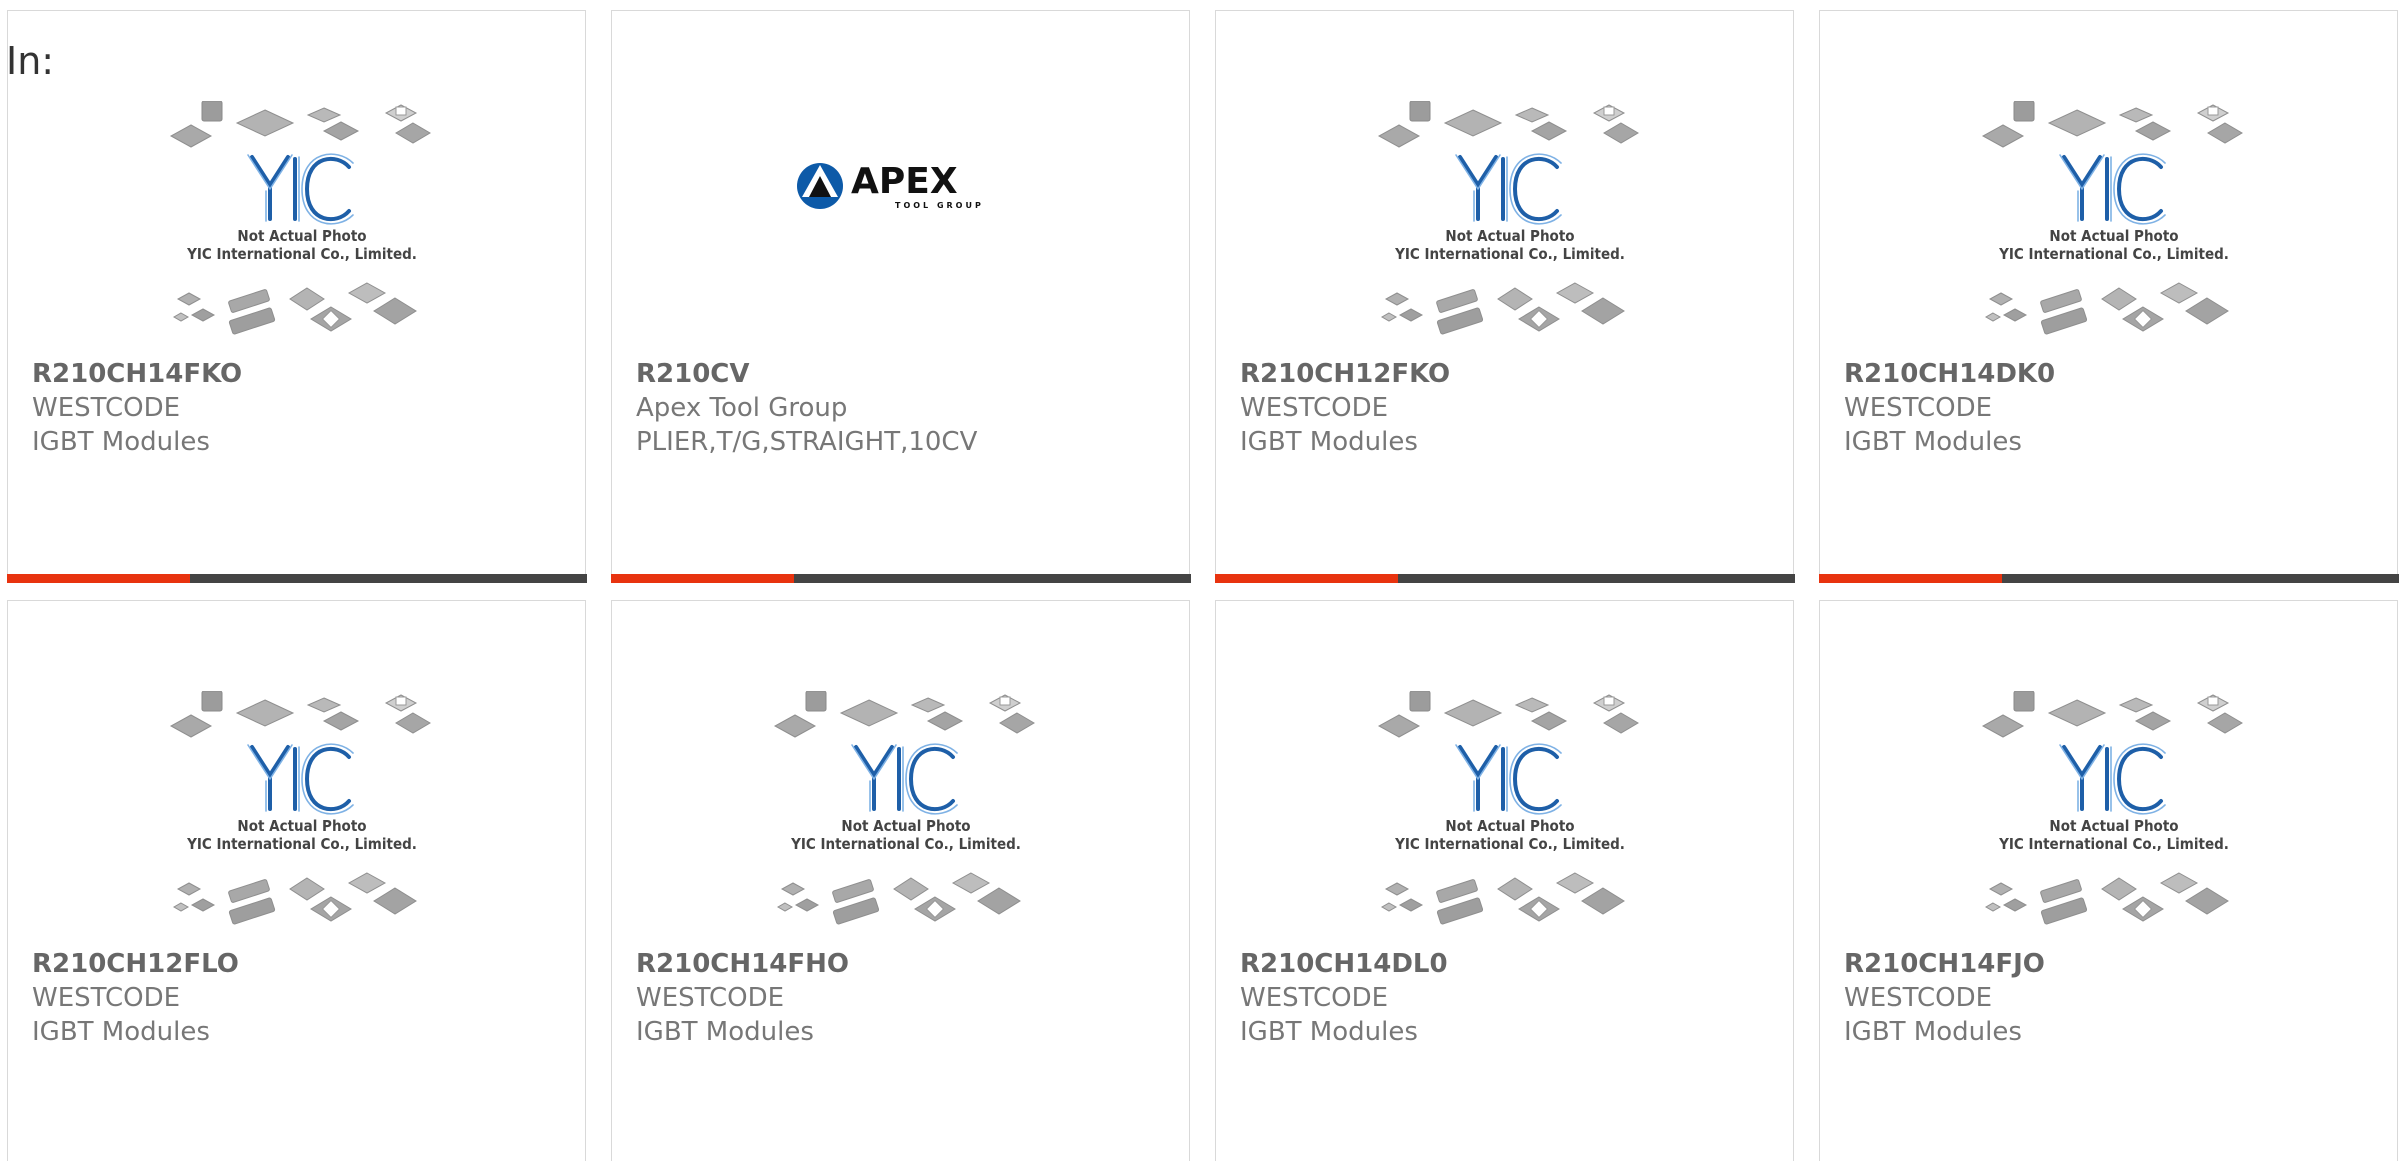 This screenshot has height=1161, width=2400. I want to click on description: PLIER,T/G,STRAIGHT,10CV, so click(807, 442).